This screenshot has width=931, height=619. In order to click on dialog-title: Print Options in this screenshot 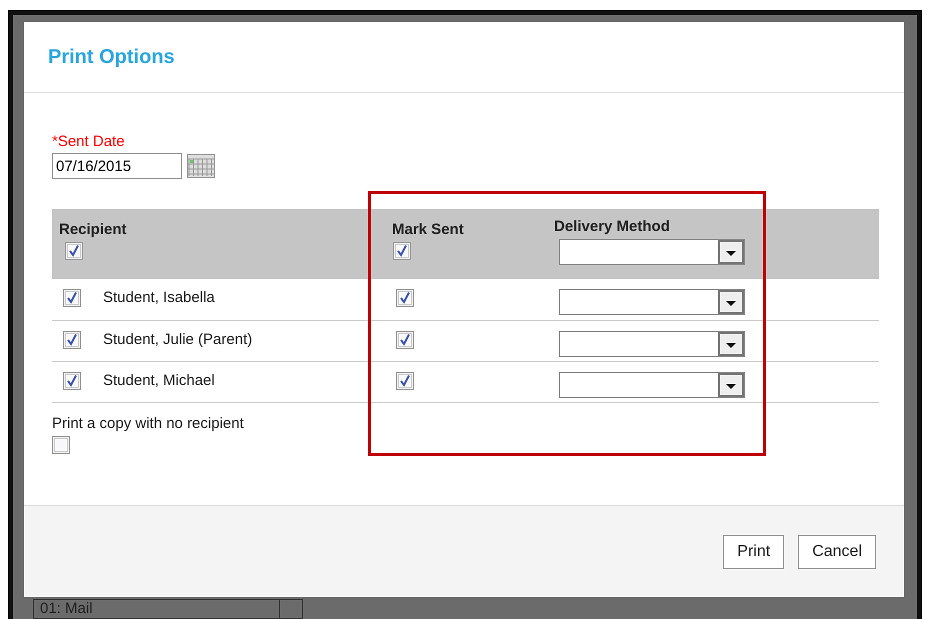, I will do `click(111, 57)`.